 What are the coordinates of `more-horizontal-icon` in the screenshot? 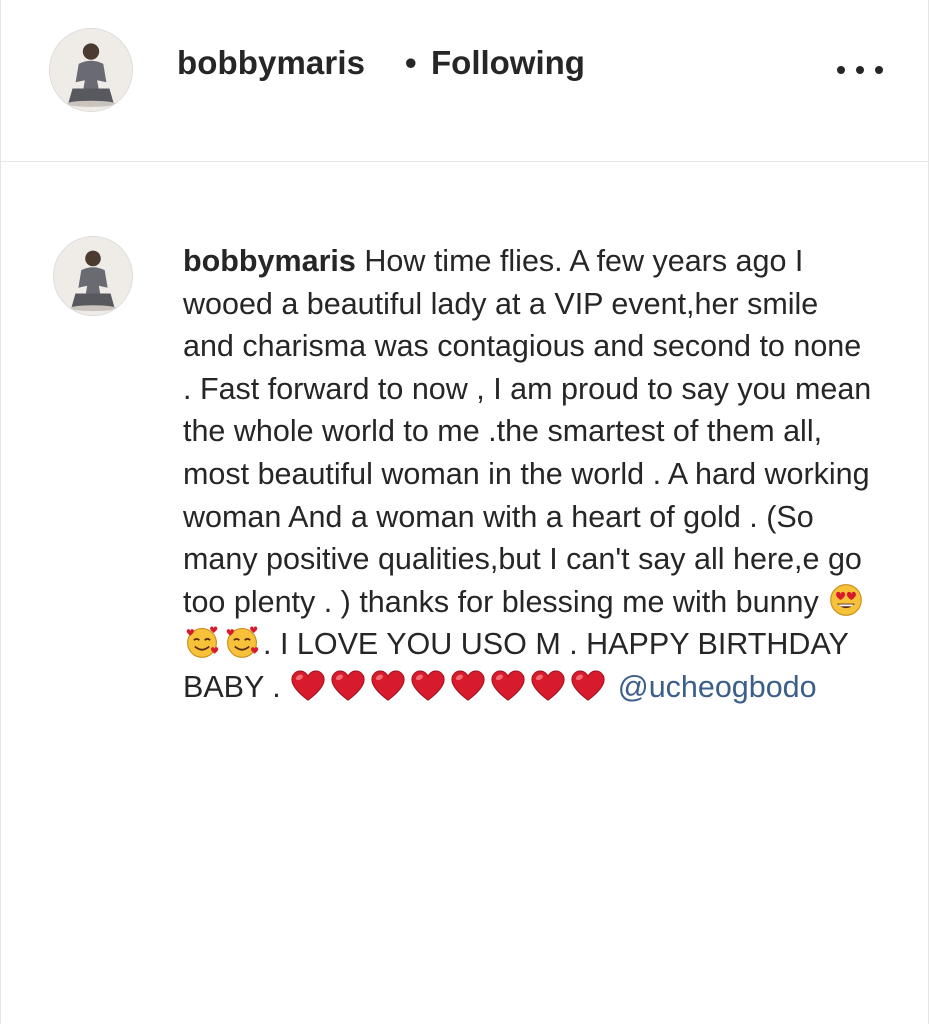 It's located at (860, 70).